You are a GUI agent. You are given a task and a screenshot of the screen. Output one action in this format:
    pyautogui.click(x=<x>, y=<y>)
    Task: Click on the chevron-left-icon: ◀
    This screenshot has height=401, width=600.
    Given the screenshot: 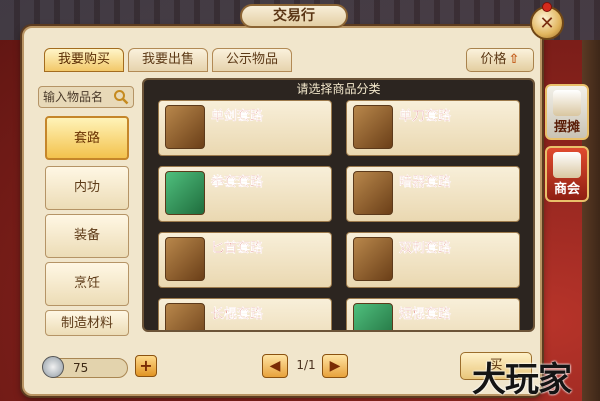 What is the action you would take?
    pyautogui.click(x=275, y=366)
    